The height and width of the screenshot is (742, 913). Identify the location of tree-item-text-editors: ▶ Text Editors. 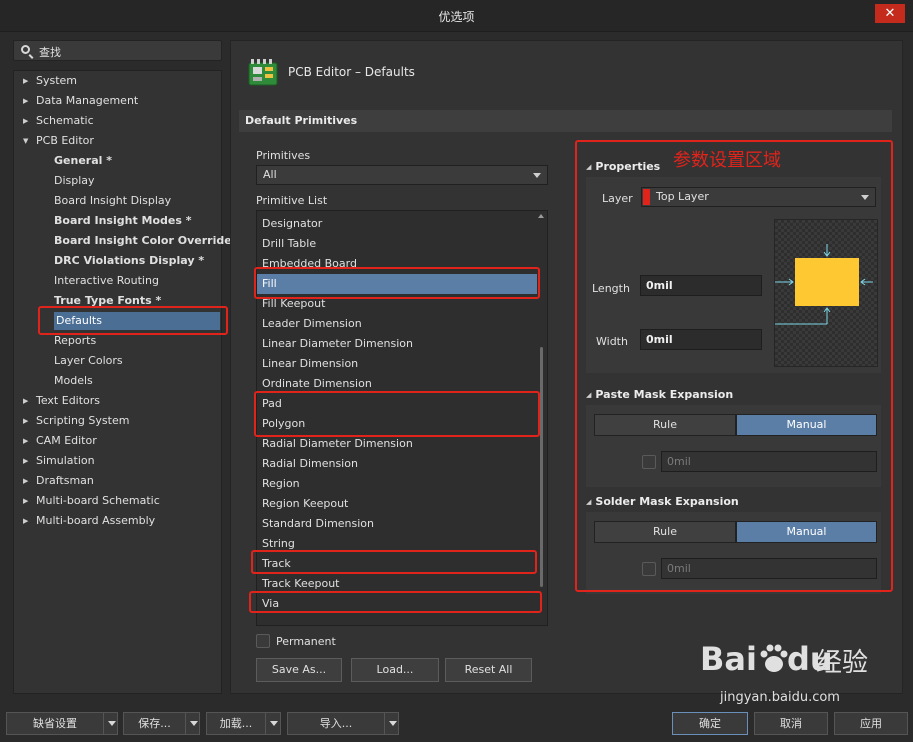
(62, 401).